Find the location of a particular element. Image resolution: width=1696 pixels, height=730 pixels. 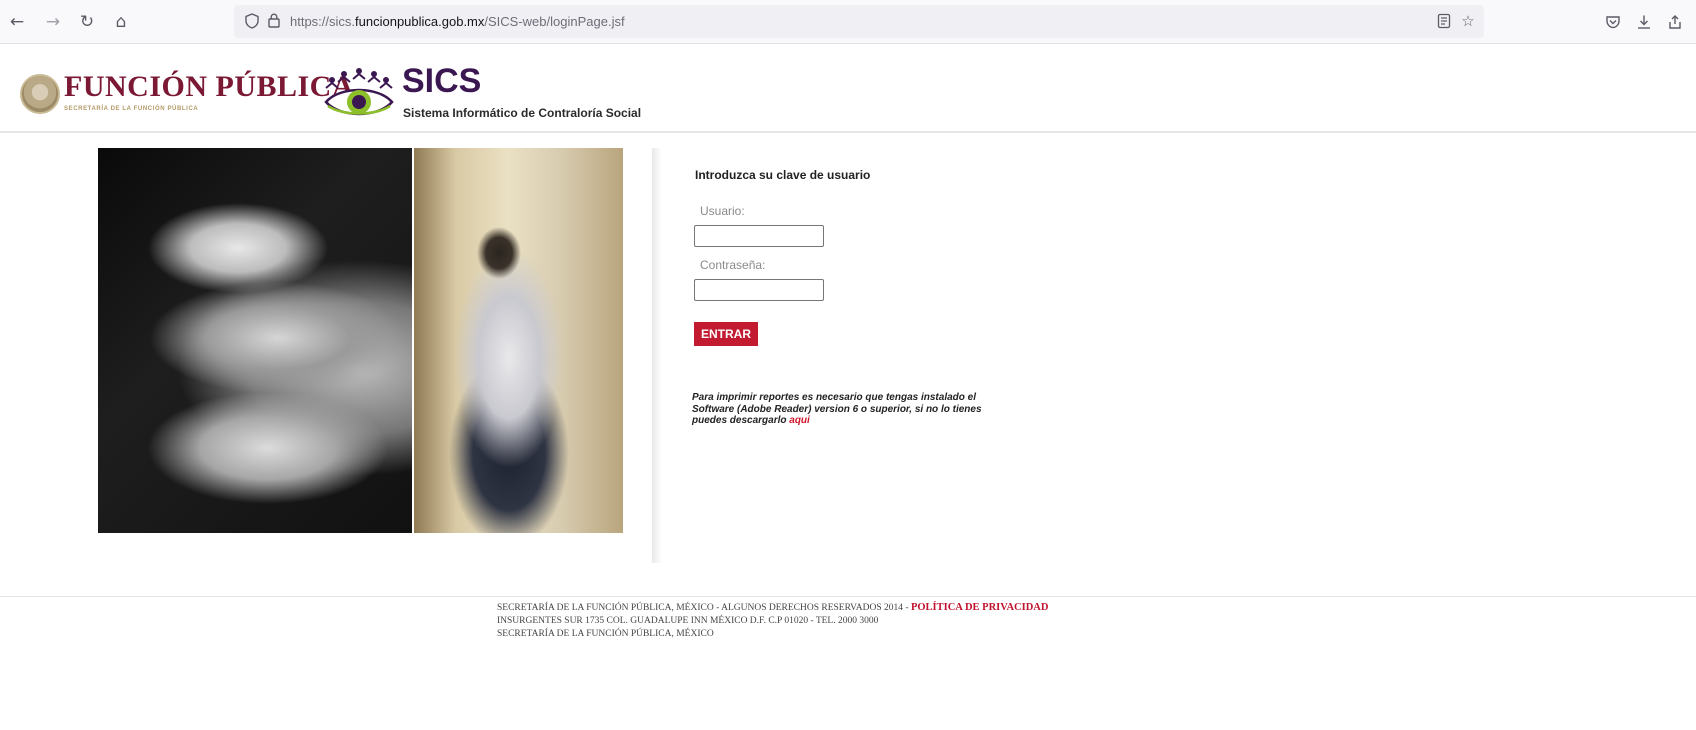

back-arrow-icon: ← is located at coordinates (17, 22).